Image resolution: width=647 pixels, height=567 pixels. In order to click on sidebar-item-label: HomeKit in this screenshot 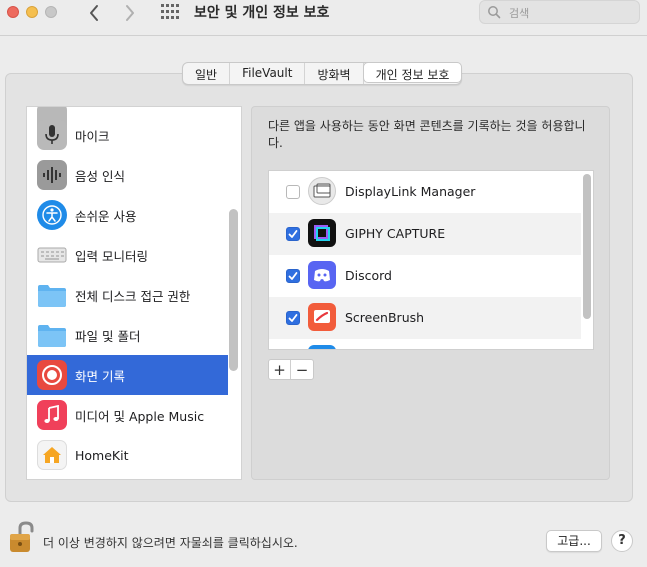, I will do `click(102, 455)`.